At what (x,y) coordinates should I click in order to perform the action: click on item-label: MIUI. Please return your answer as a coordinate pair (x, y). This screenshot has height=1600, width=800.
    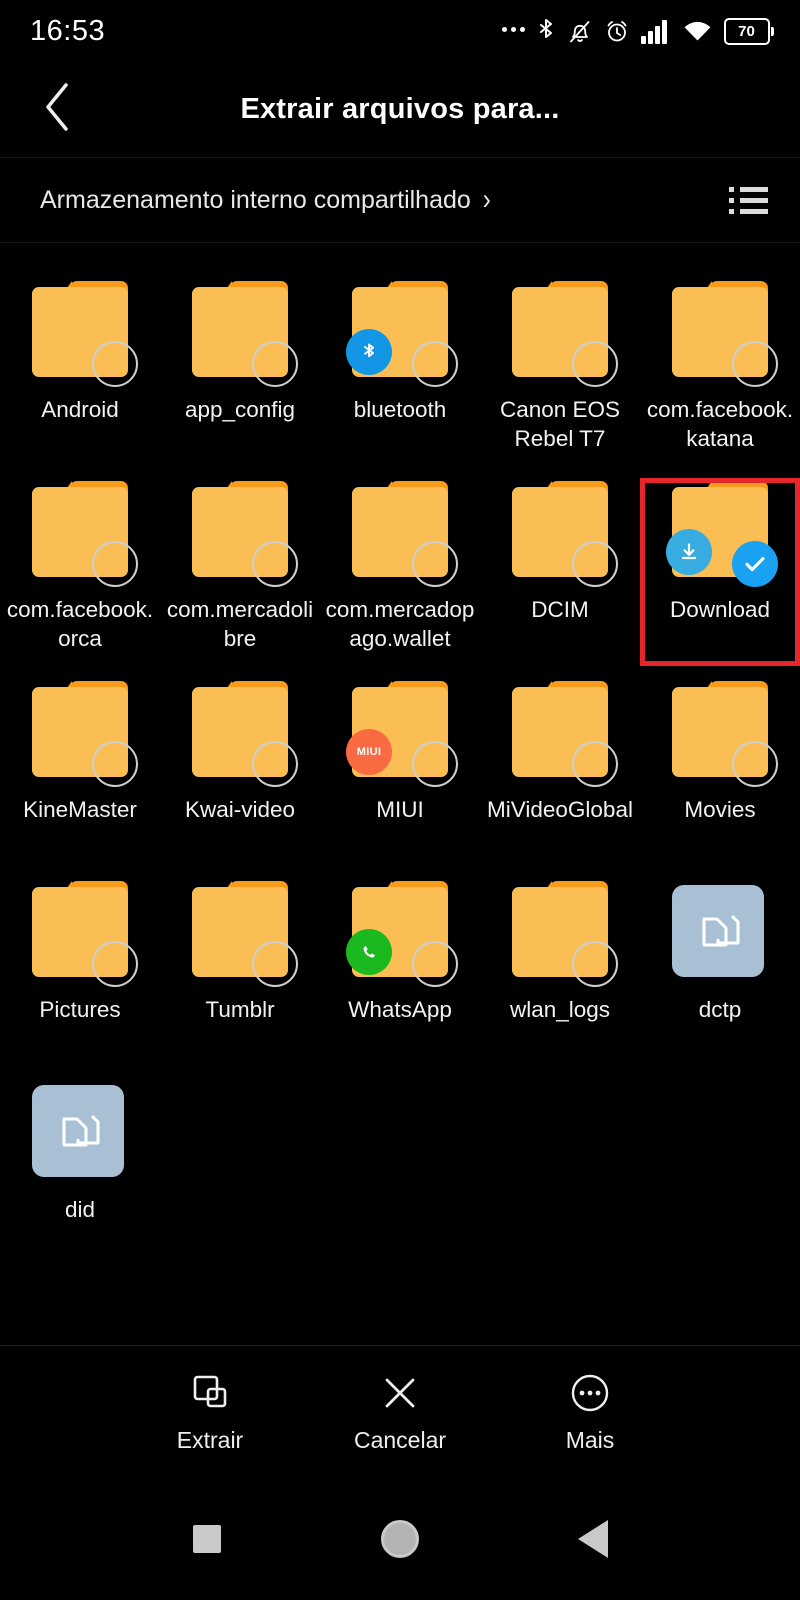
    Looking at the image, I should click on (400, 809).